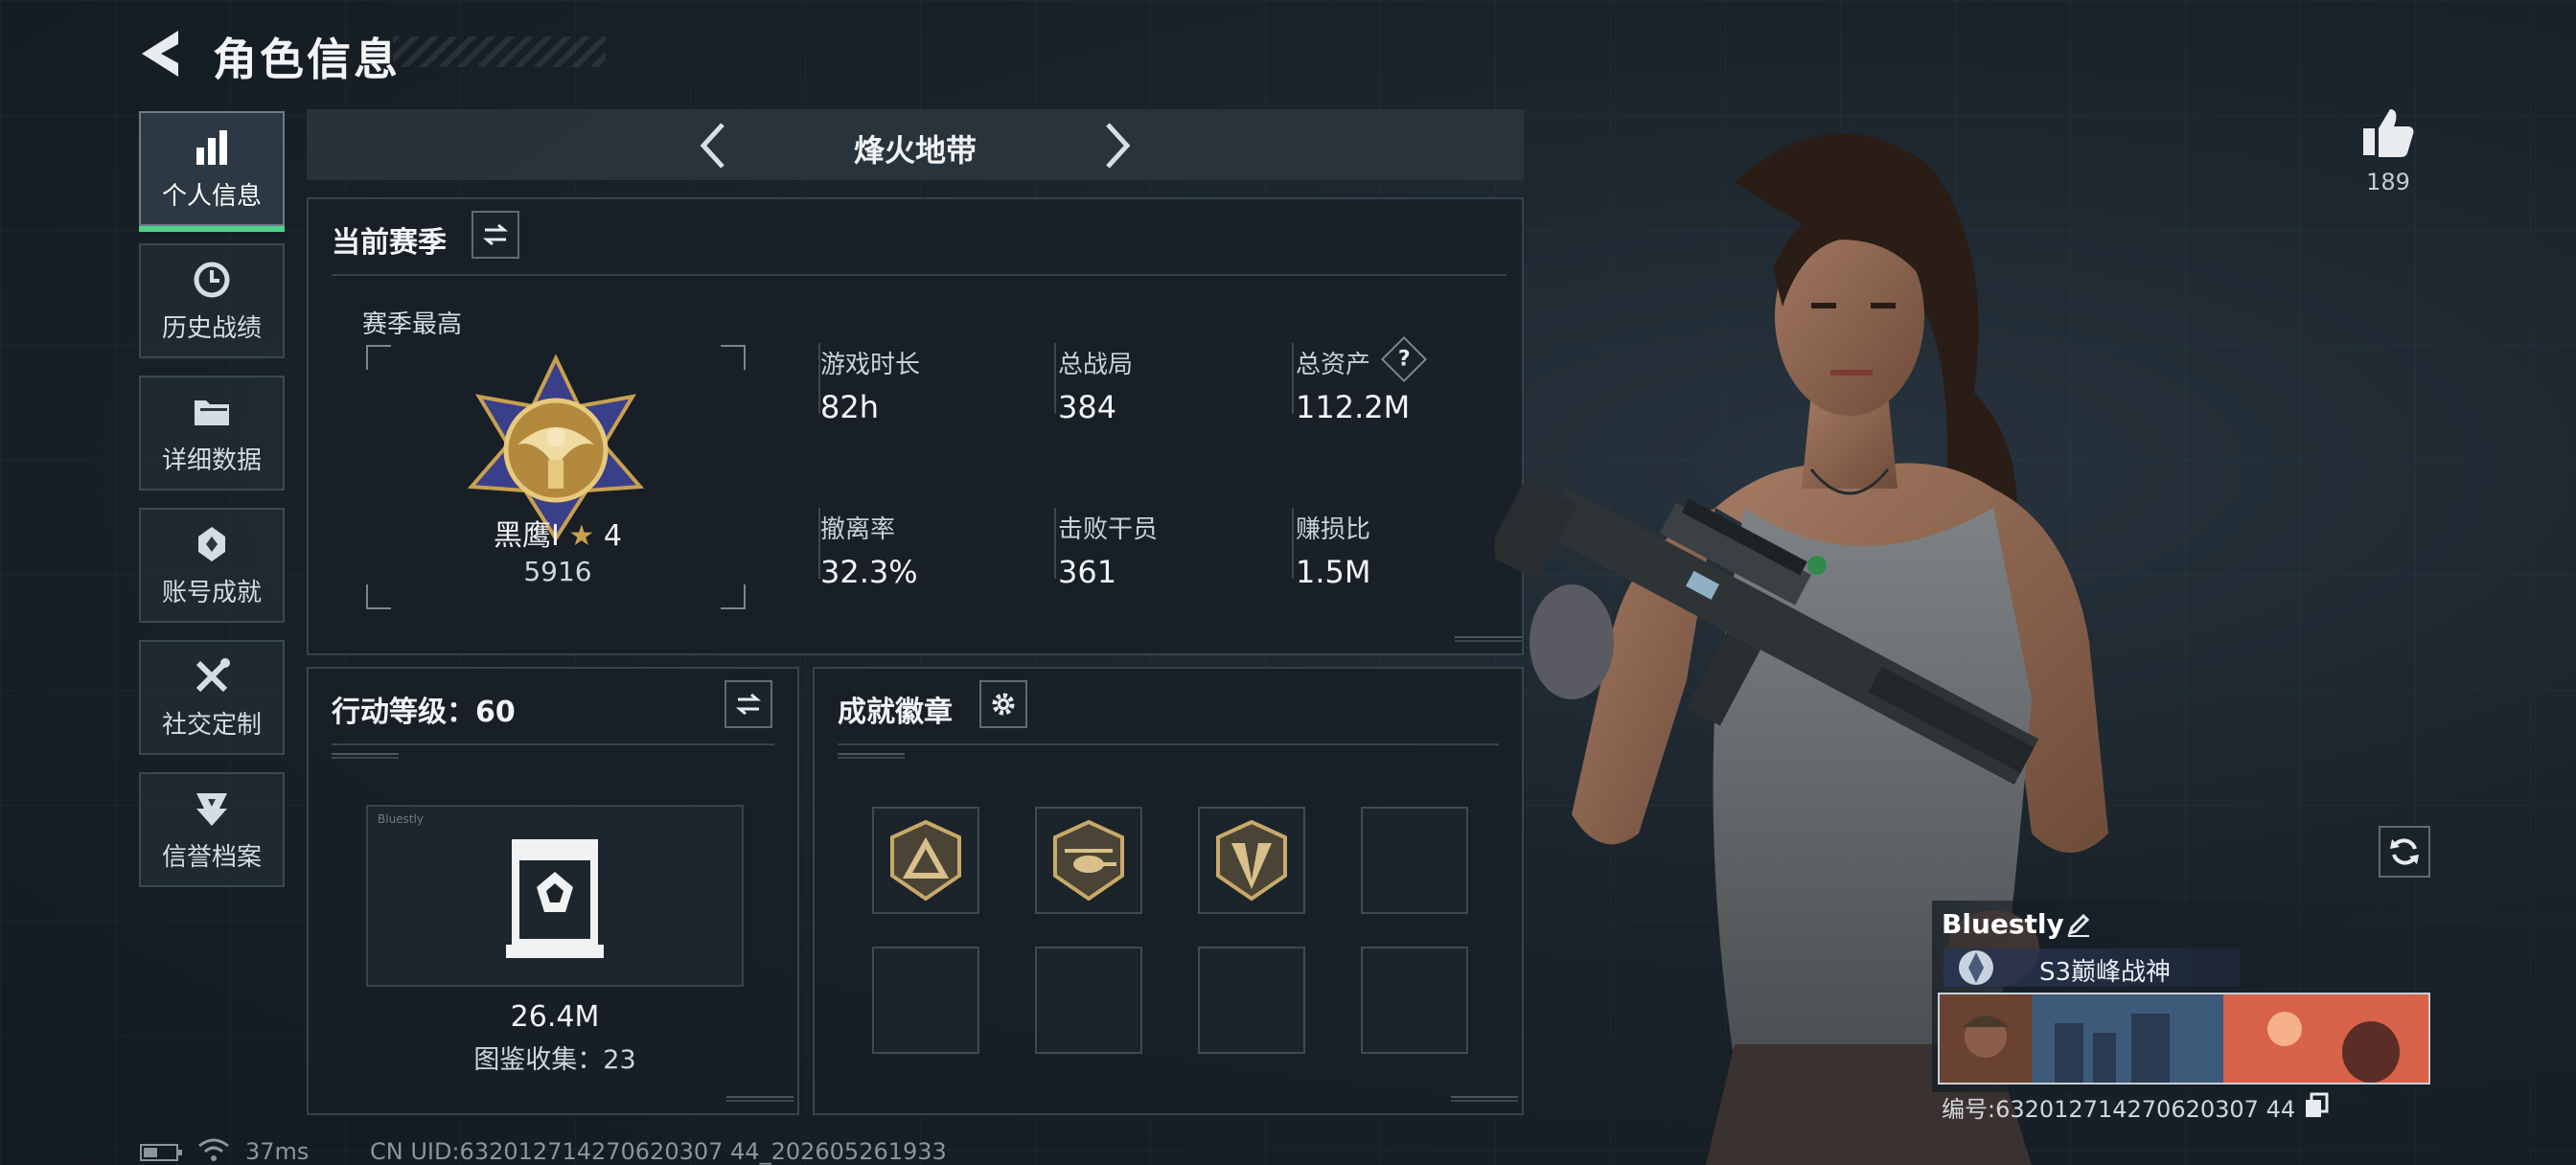  Describe the element at coordinates (612, 536) in the screenshot. I see `rank-stars: 4` at that location.